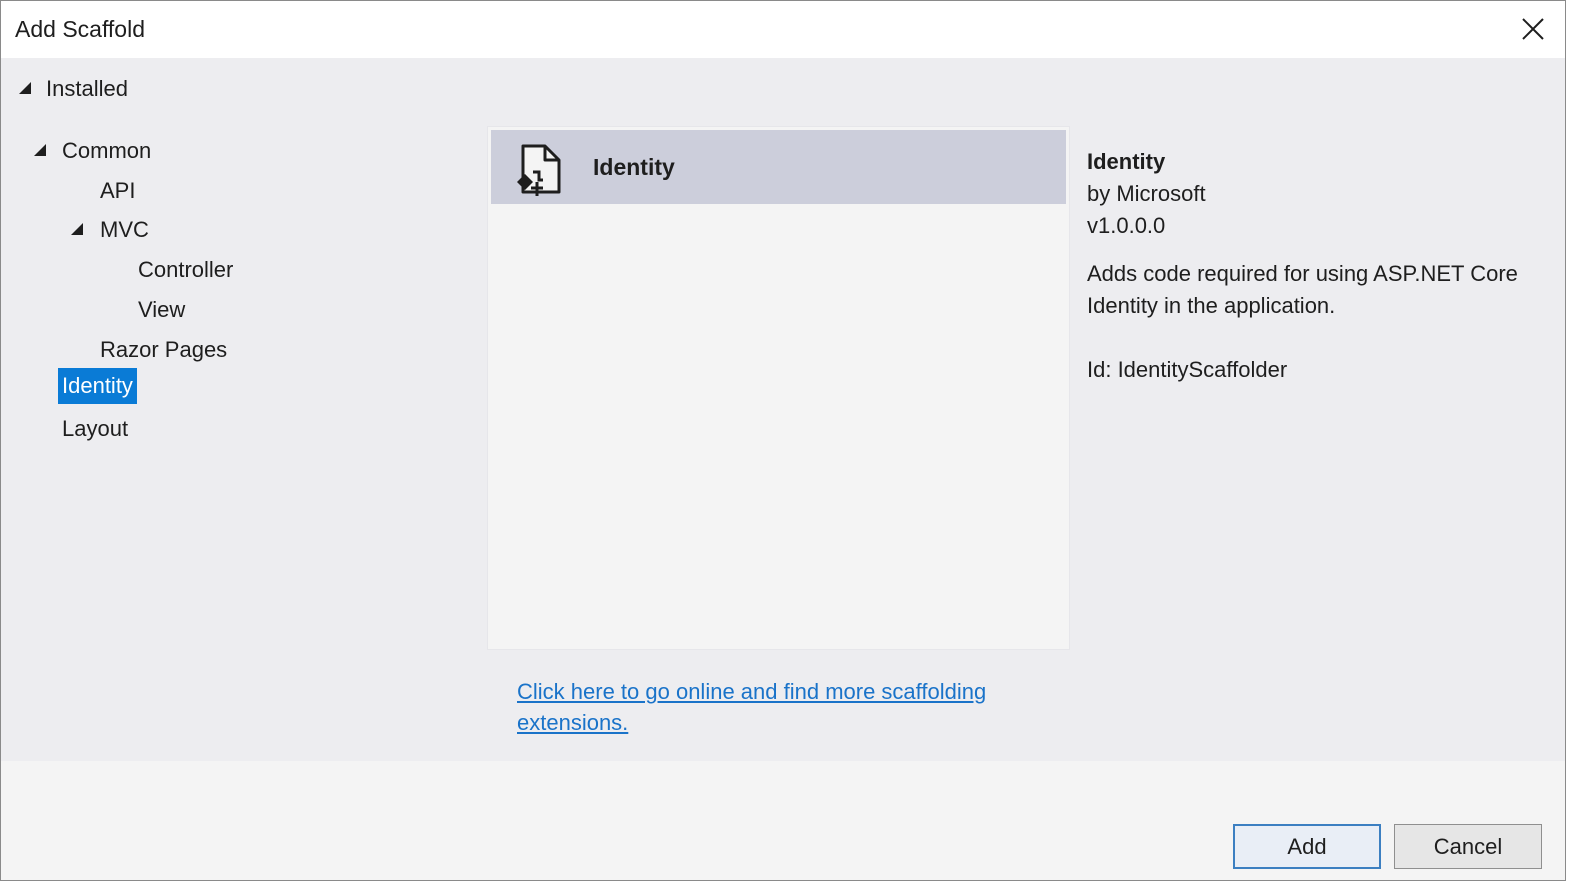 Image resolution: width=1578 pixels, height=889 pixels. What do you see at coordinates (1187, 369) in the screenshot?
I see `details-id: Id: IdentityScaffolder` at bounding box center [1187, 369].